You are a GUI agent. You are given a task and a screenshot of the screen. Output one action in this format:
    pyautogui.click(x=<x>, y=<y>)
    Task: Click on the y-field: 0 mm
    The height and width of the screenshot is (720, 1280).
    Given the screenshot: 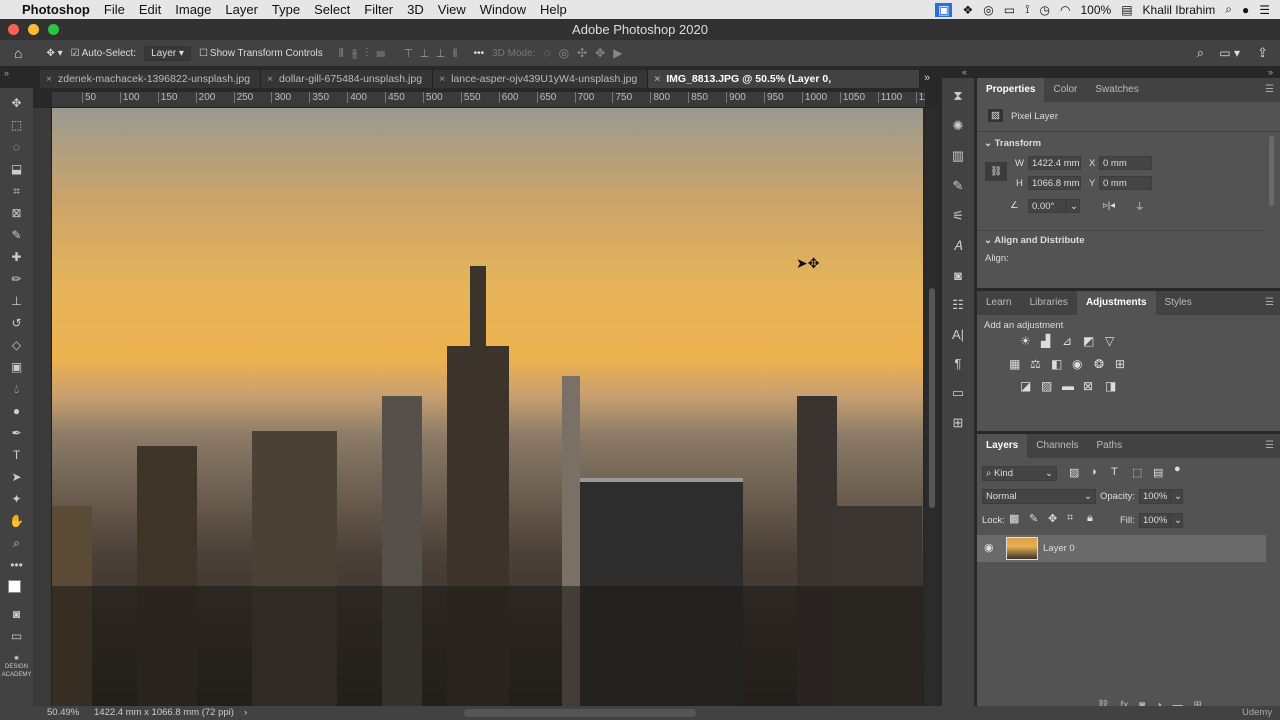 What is the action you would take?
    pyautogui.click(x=1125, y=183)
    